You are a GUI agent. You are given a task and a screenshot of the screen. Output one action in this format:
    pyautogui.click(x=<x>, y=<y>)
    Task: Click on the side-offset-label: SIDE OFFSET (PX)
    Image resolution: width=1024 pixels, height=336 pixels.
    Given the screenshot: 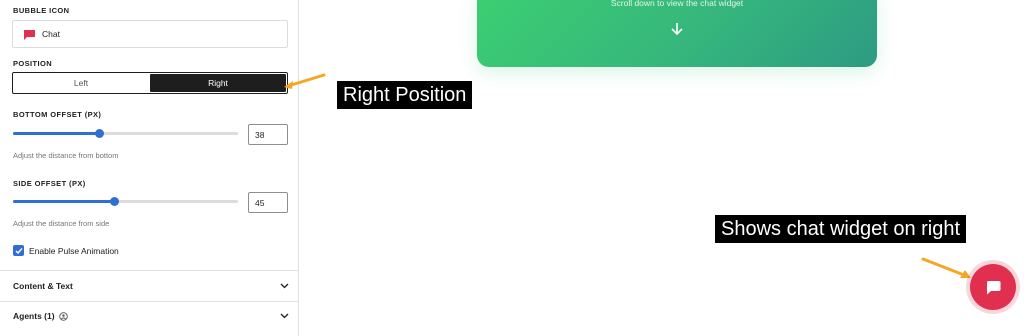 What is the action you would take?
    pyautogui.click(x=49, y=183)
    